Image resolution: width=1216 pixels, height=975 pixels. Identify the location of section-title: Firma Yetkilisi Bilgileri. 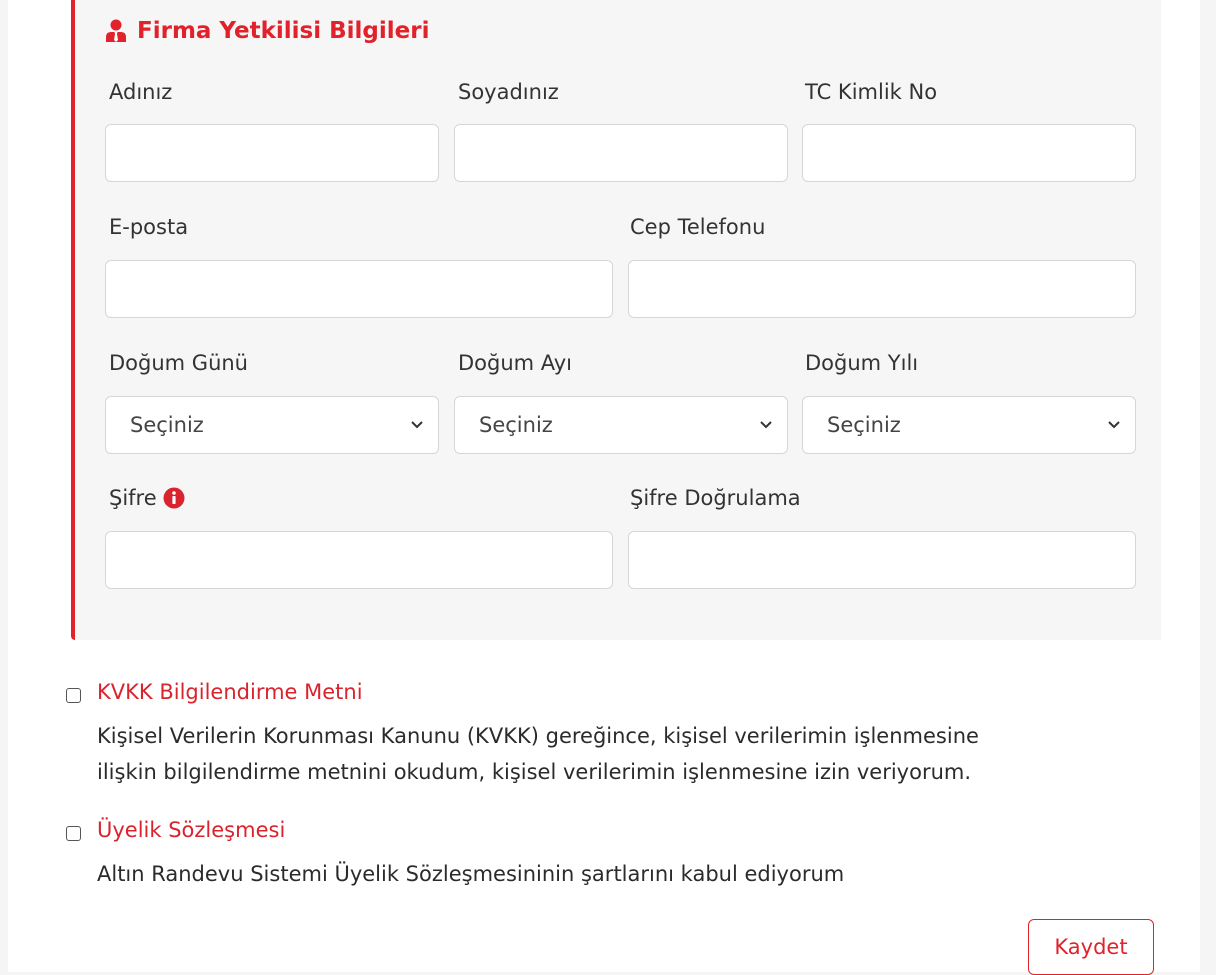
(267, 31).